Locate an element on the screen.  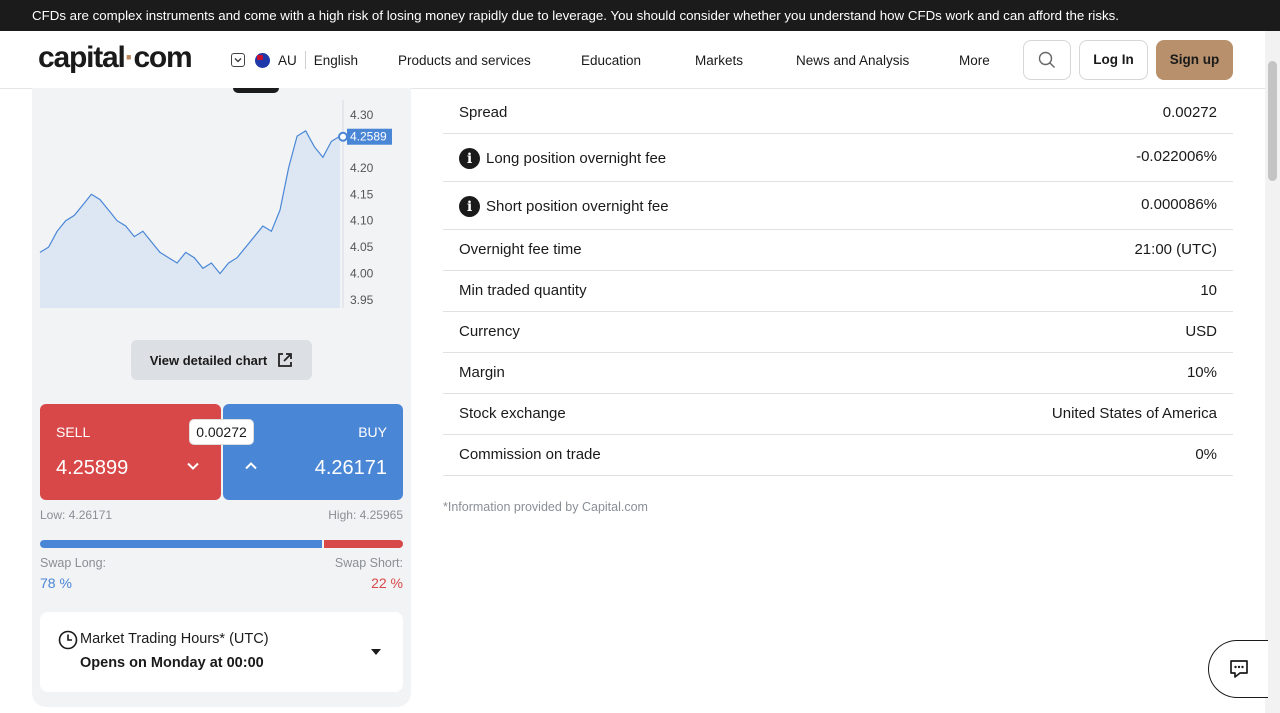
row-label: Overnight fee time is located at coordinates (520, 249).